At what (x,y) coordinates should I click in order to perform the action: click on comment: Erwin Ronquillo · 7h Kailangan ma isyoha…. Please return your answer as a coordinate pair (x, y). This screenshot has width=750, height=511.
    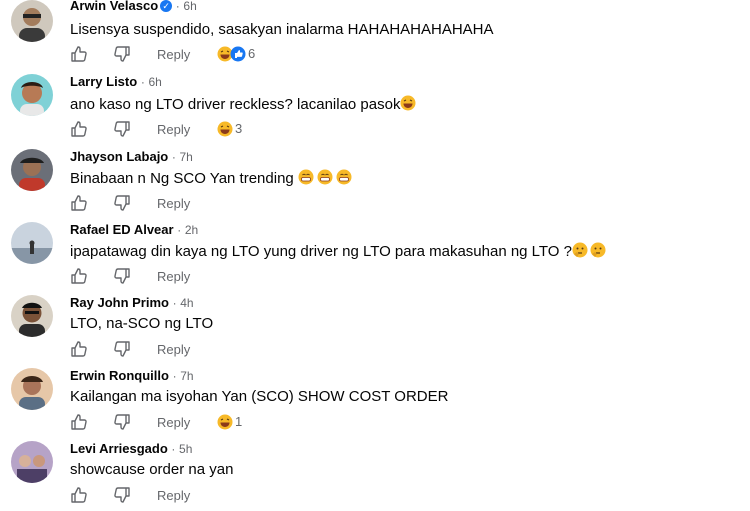
    Looking at the image, I should click on (375, 401).